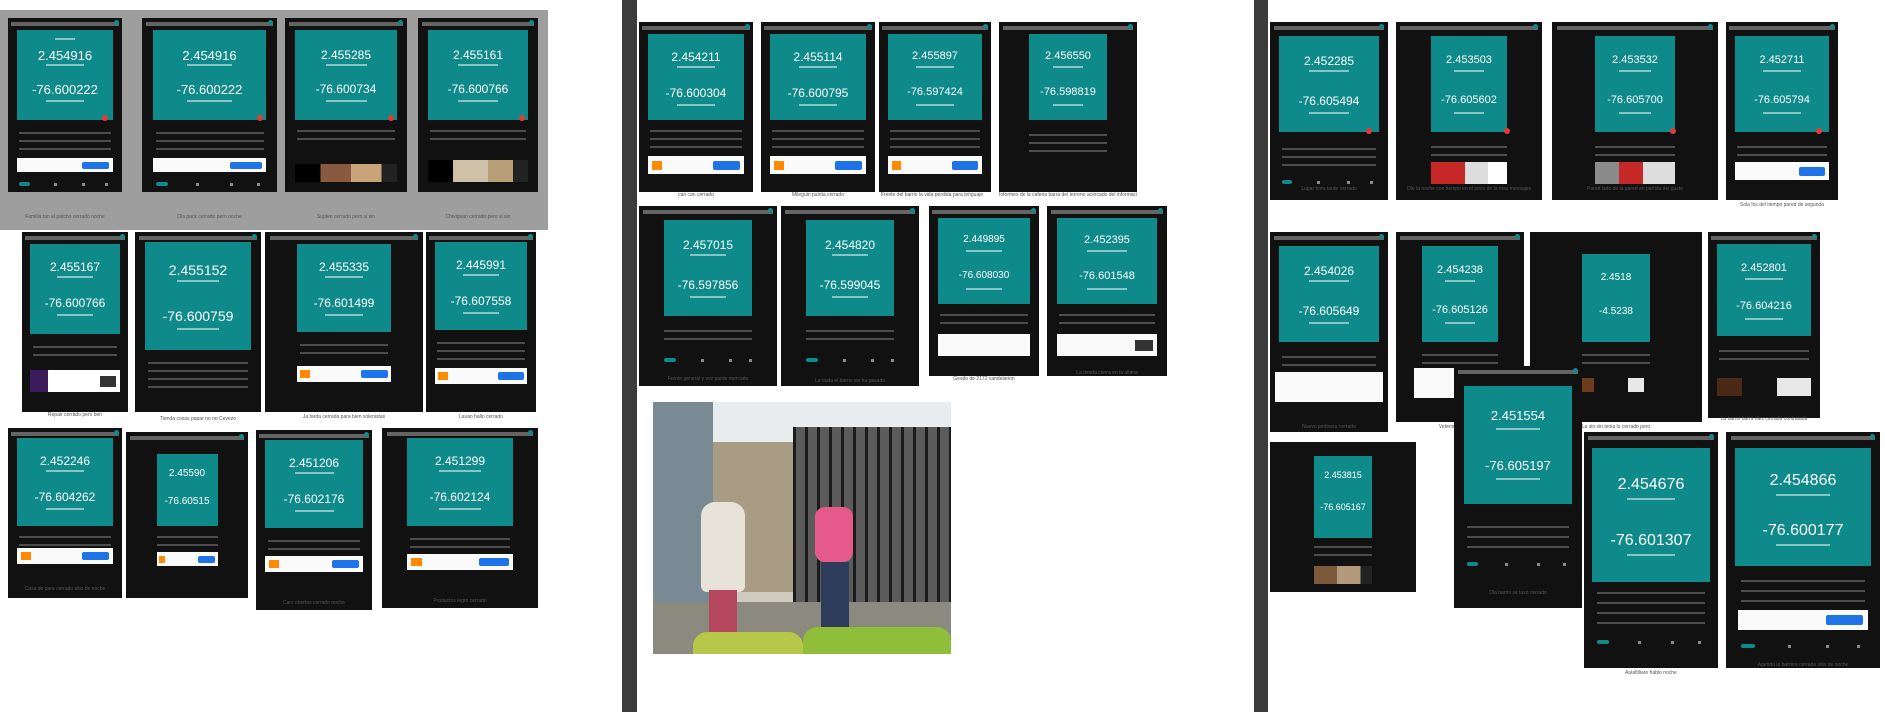 Image resolution: width=1885 pixels, height=712 pixels. What do you see at coordinates (65, 461) in the screenshot?
I see `latitude-value: 2.452246` at bounding box center [65, 461].